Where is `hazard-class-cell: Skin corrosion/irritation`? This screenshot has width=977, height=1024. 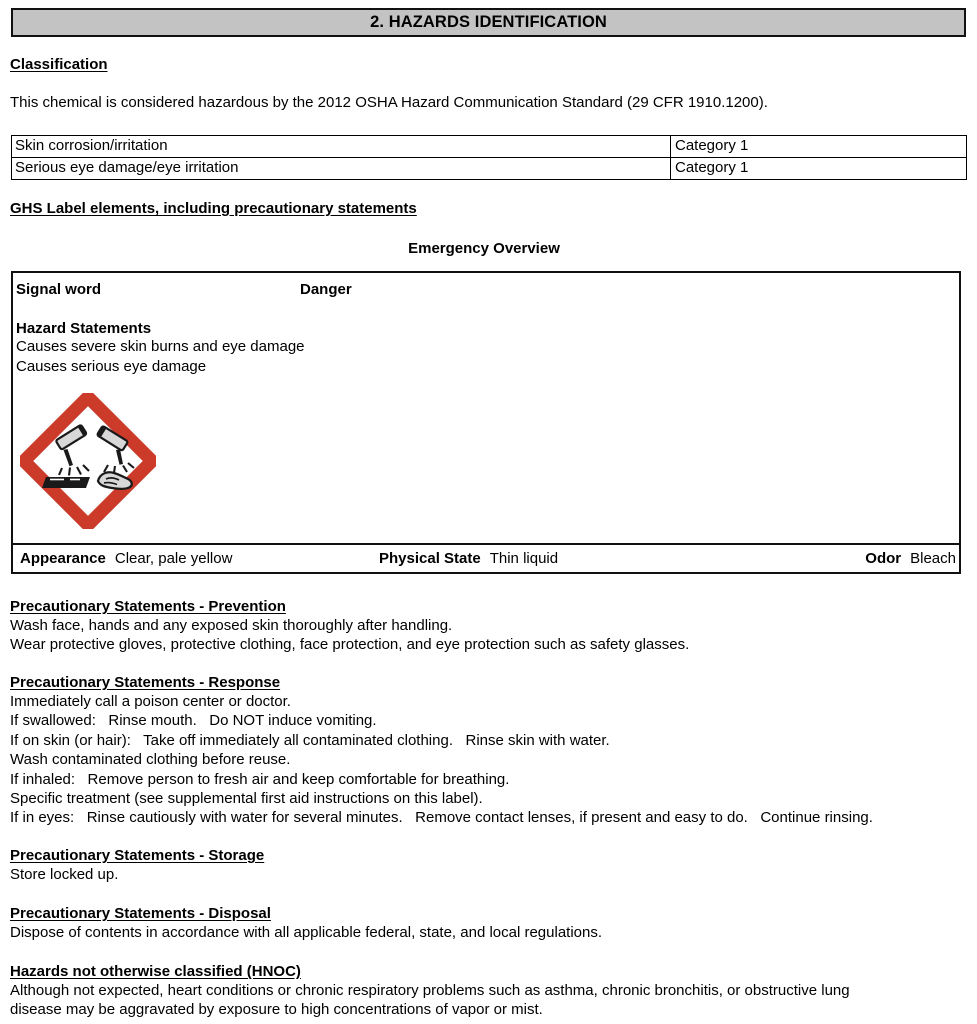
hazard-class-cell: Skin corrosion/irritation is located at coordinates (341, 146).